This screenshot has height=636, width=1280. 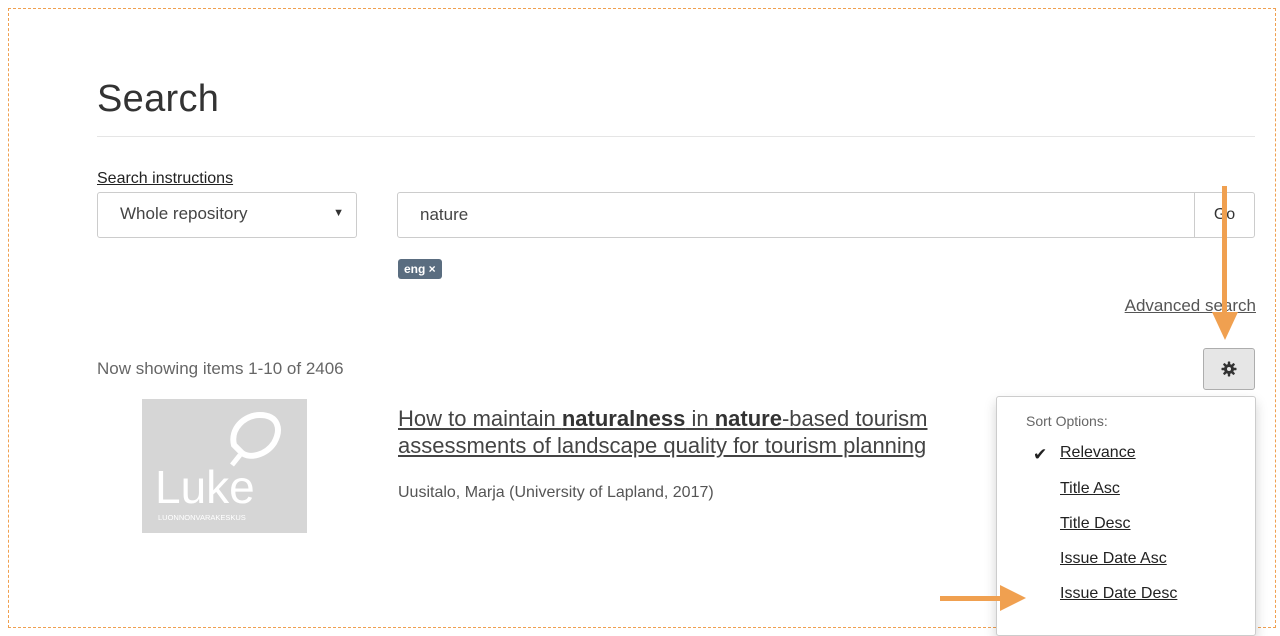 I want to click on luke-logo: Luke LUONNONVARAKESKUS, so click(x=218, y=466).